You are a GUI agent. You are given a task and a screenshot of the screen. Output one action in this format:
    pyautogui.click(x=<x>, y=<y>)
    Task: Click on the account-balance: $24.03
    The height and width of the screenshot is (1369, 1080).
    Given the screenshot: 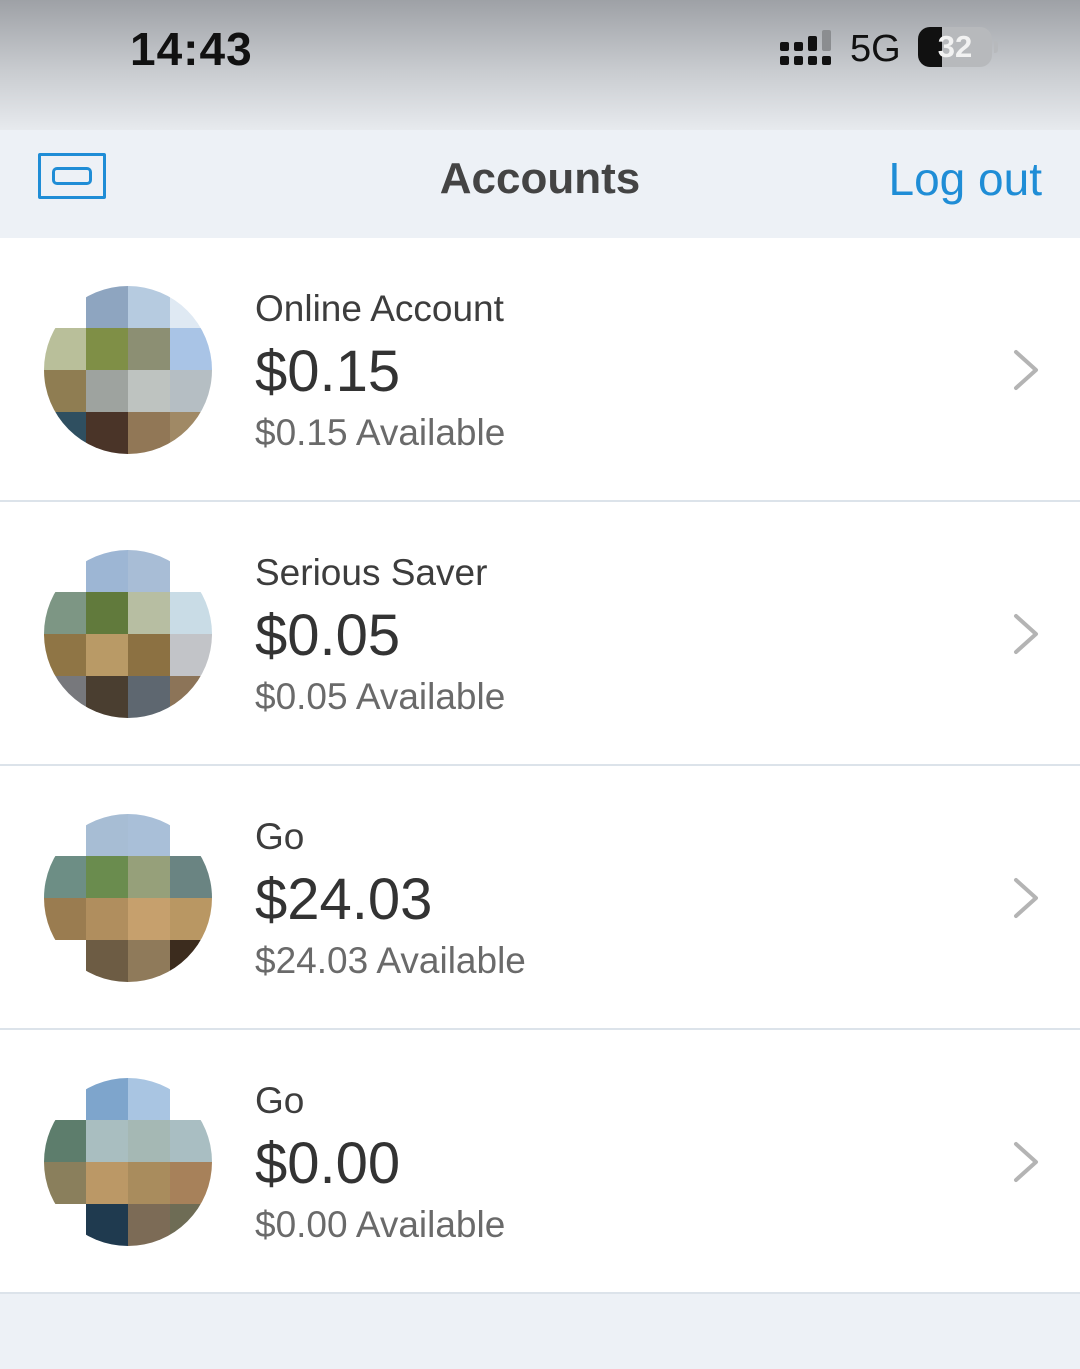 What is the action you would take?
    pyautogui.click(x=344, y=899)
    